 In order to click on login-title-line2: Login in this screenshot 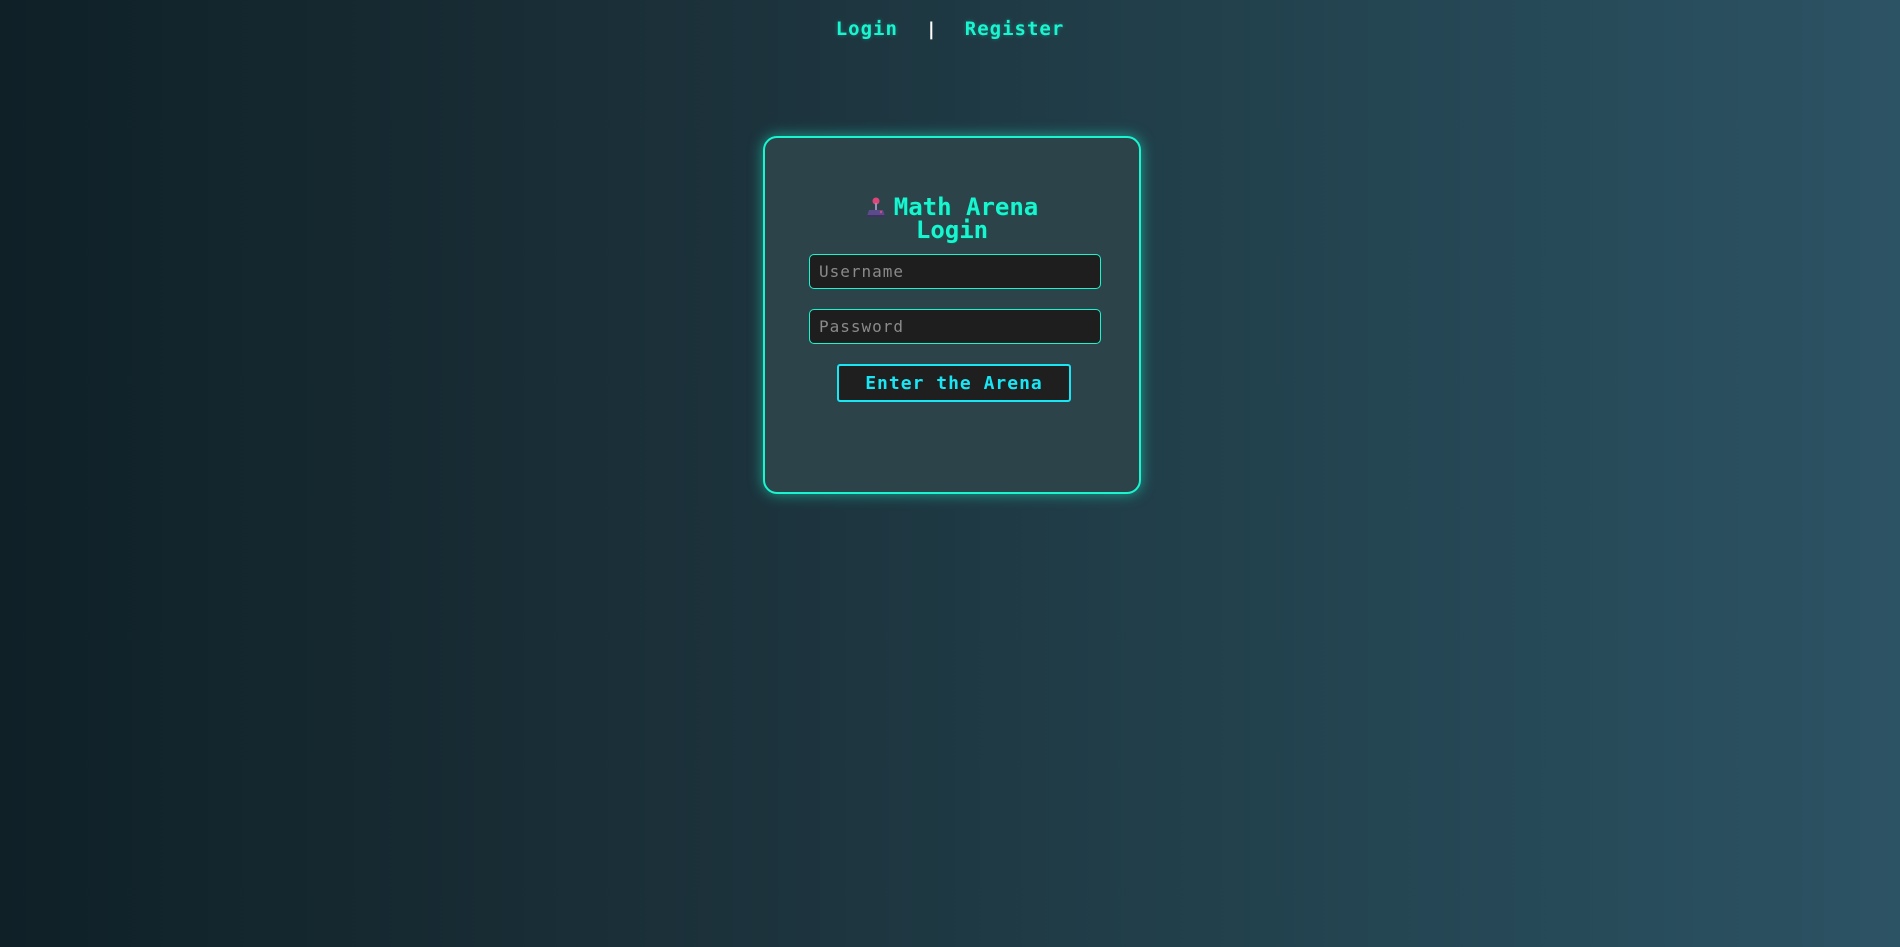, I will do `click(952, 230)`.